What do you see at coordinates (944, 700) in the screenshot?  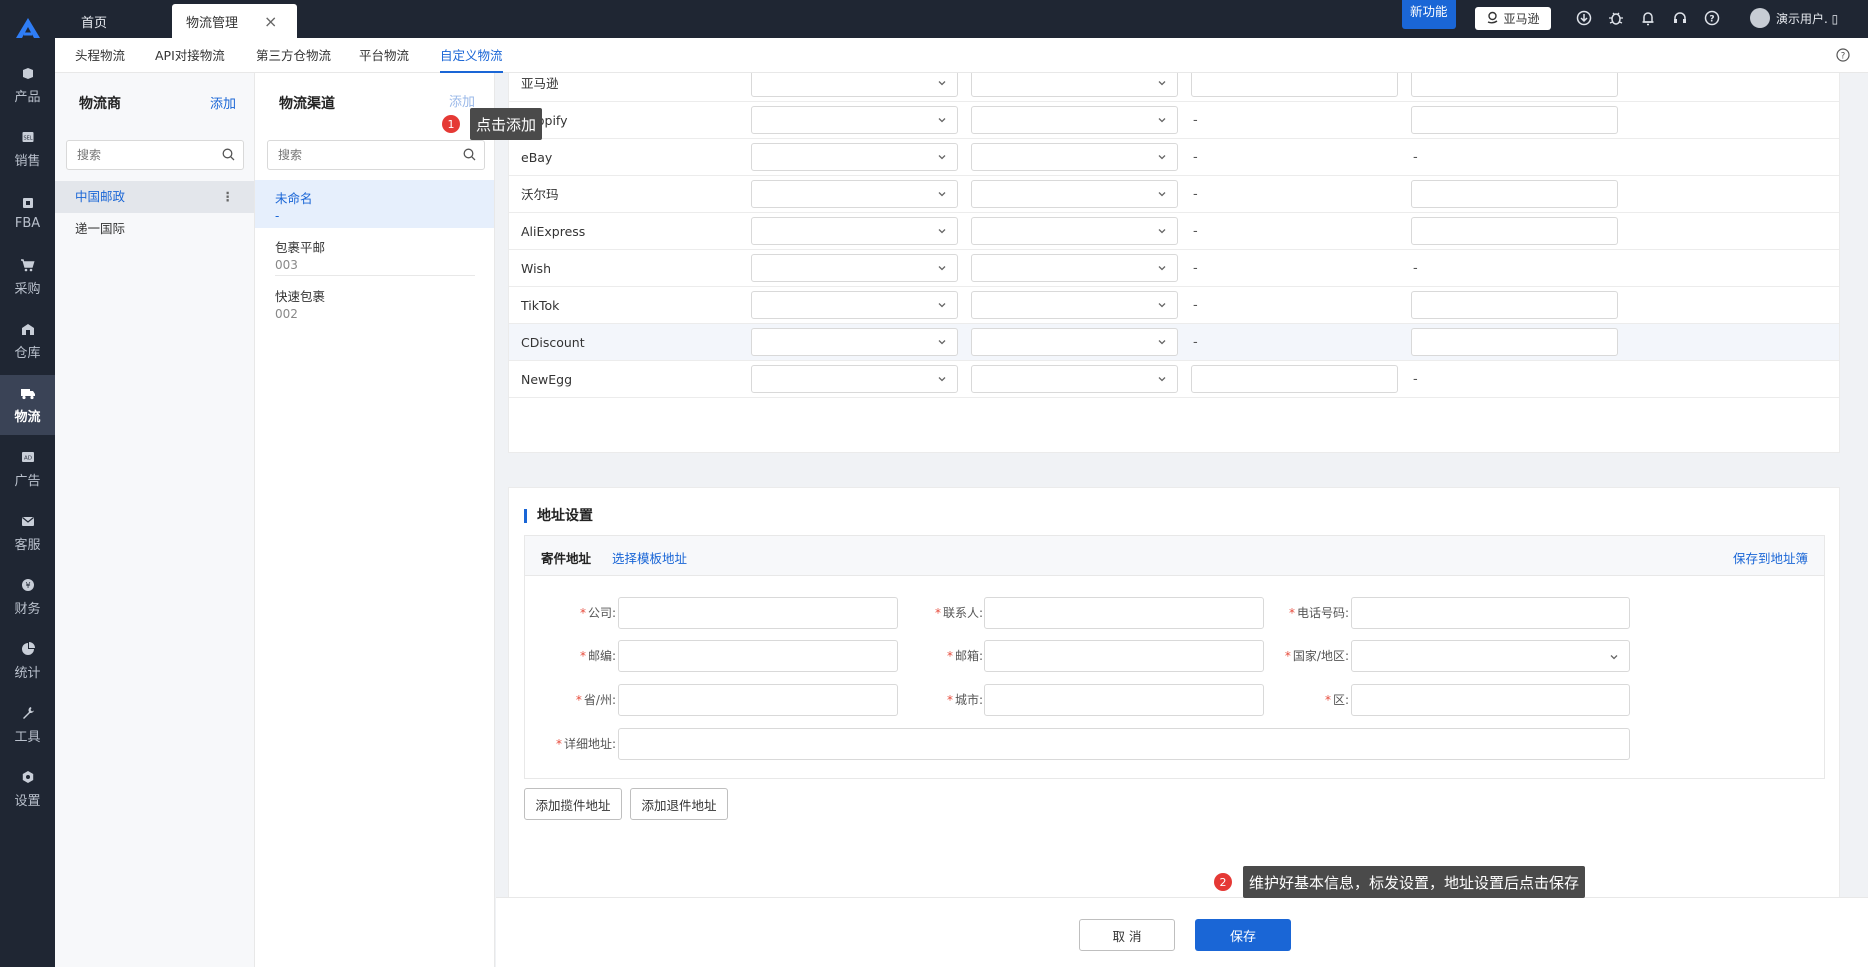 I see `city-label: * 城市:` at bounding box center [944, 700].